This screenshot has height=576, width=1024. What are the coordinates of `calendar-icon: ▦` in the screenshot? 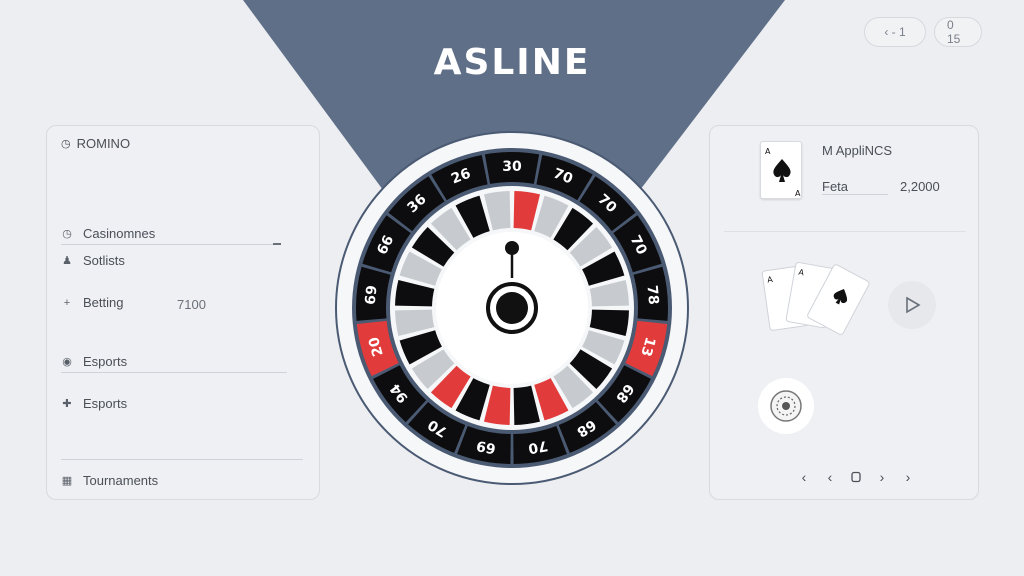 It's located at (67, 481).